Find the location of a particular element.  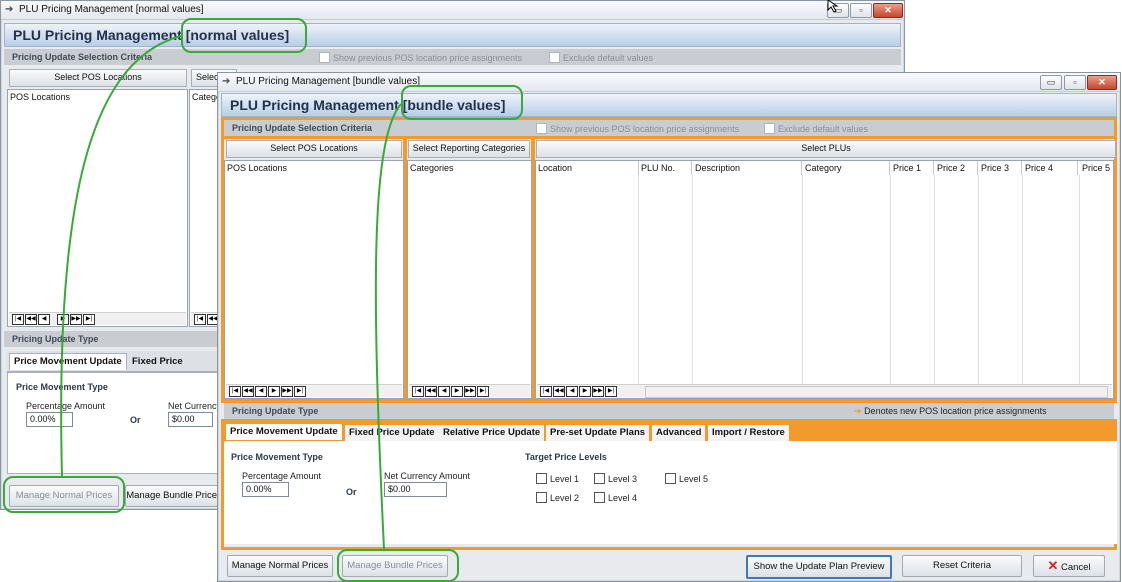

connector-normal is located at coordinates (121, 256).